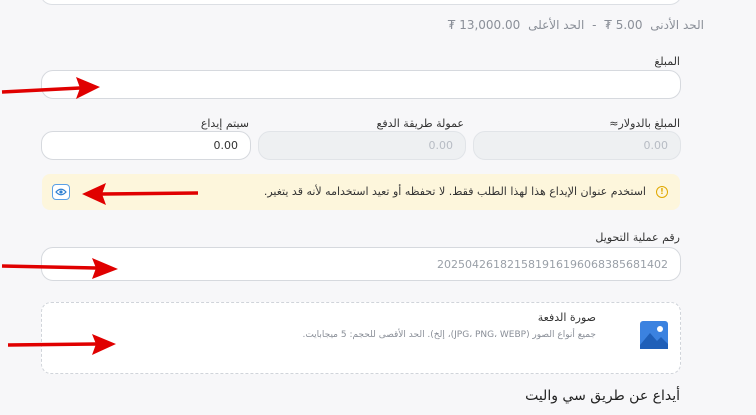 This screenshot has width=756, height=415. I want to click on deposit-system-label: سيتم إيداع, so click(224, 123).